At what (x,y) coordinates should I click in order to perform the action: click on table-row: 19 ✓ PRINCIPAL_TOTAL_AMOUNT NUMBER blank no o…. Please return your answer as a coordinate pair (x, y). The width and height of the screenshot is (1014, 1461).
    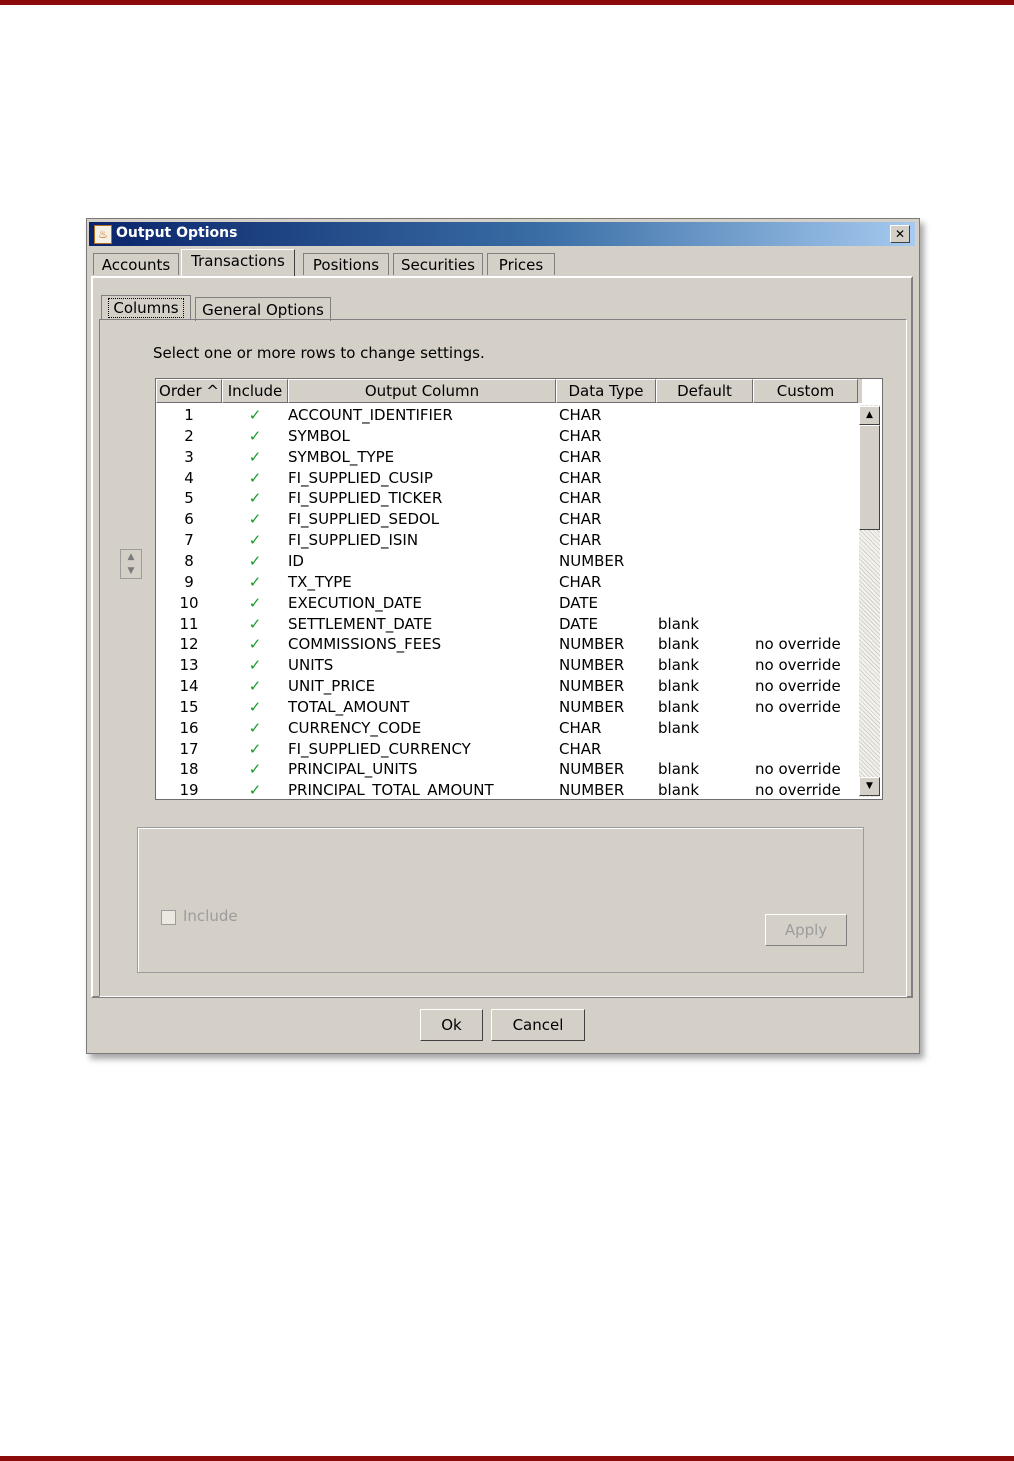
    Looking at the image, I should click on (507, 788).